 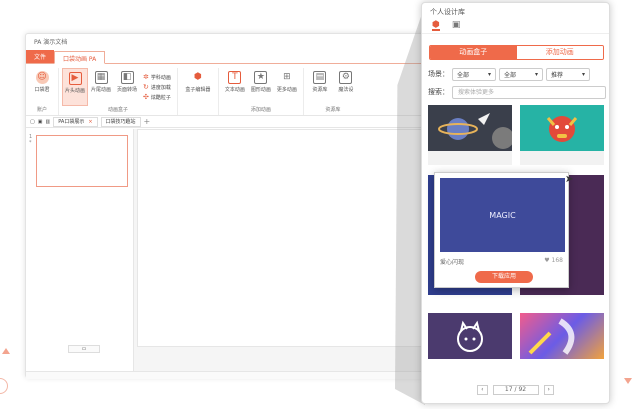 What do you see at coordinates (470, 128) in the screenshot?
I see `rocket-thumbnail` at bounding box center [470, 128].